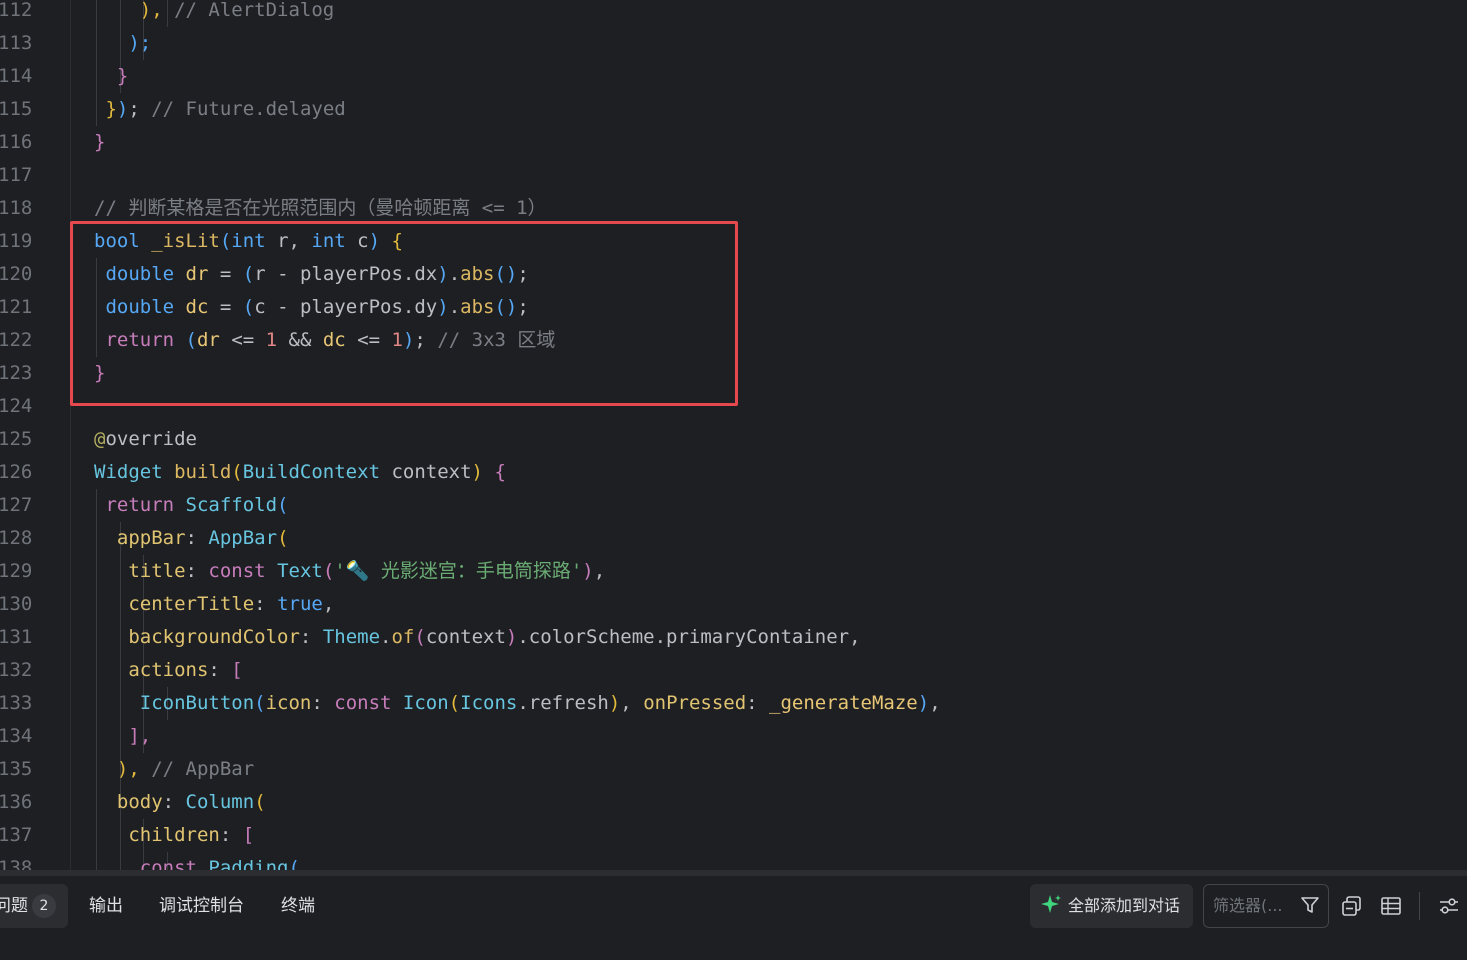 This screenshot has width=1467, height=960. What do you see at coordinates (134, 472) in the screenshot?
I see `code-token: Widget` at bounding box center [134, 472].